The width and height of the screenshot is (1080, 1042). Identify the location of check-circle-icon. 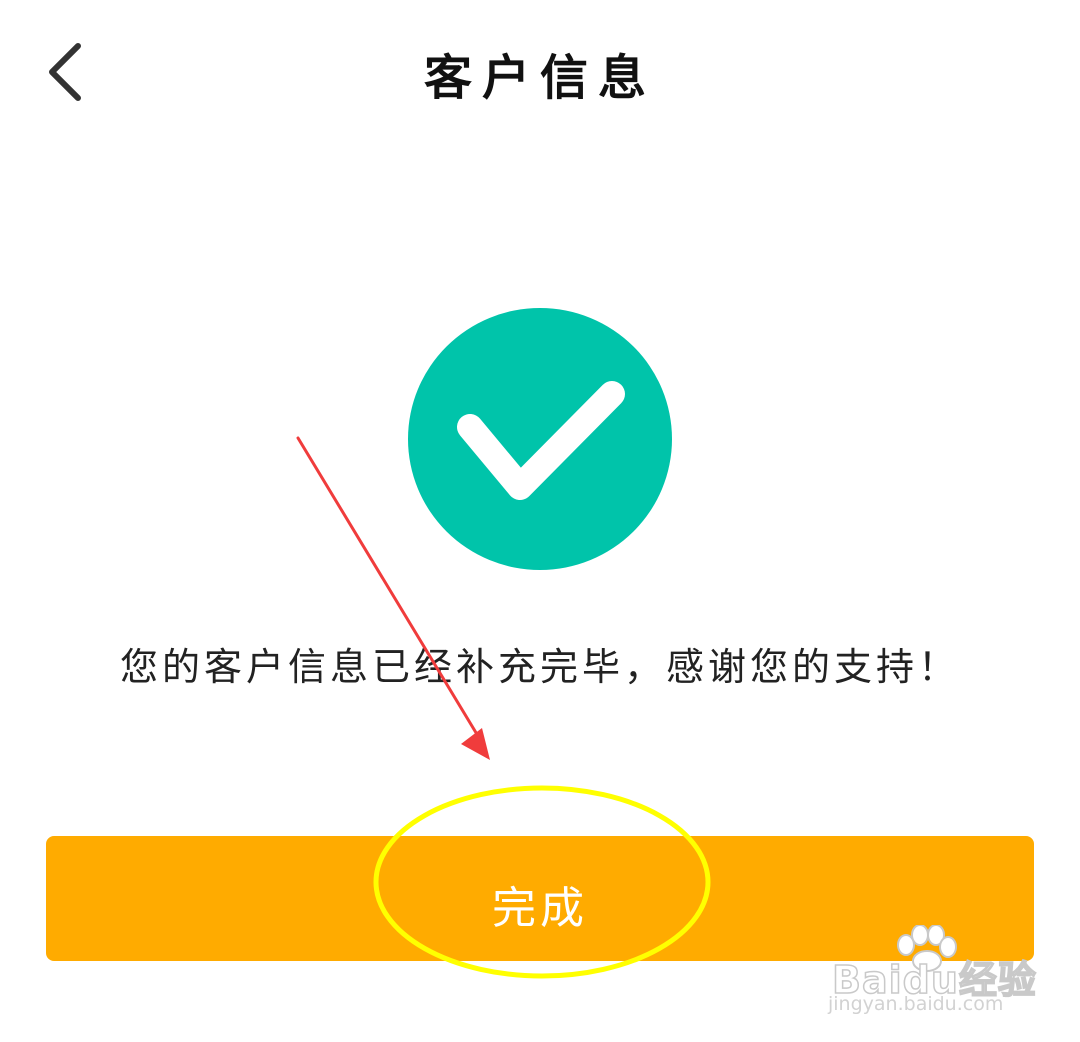
(540, 439).